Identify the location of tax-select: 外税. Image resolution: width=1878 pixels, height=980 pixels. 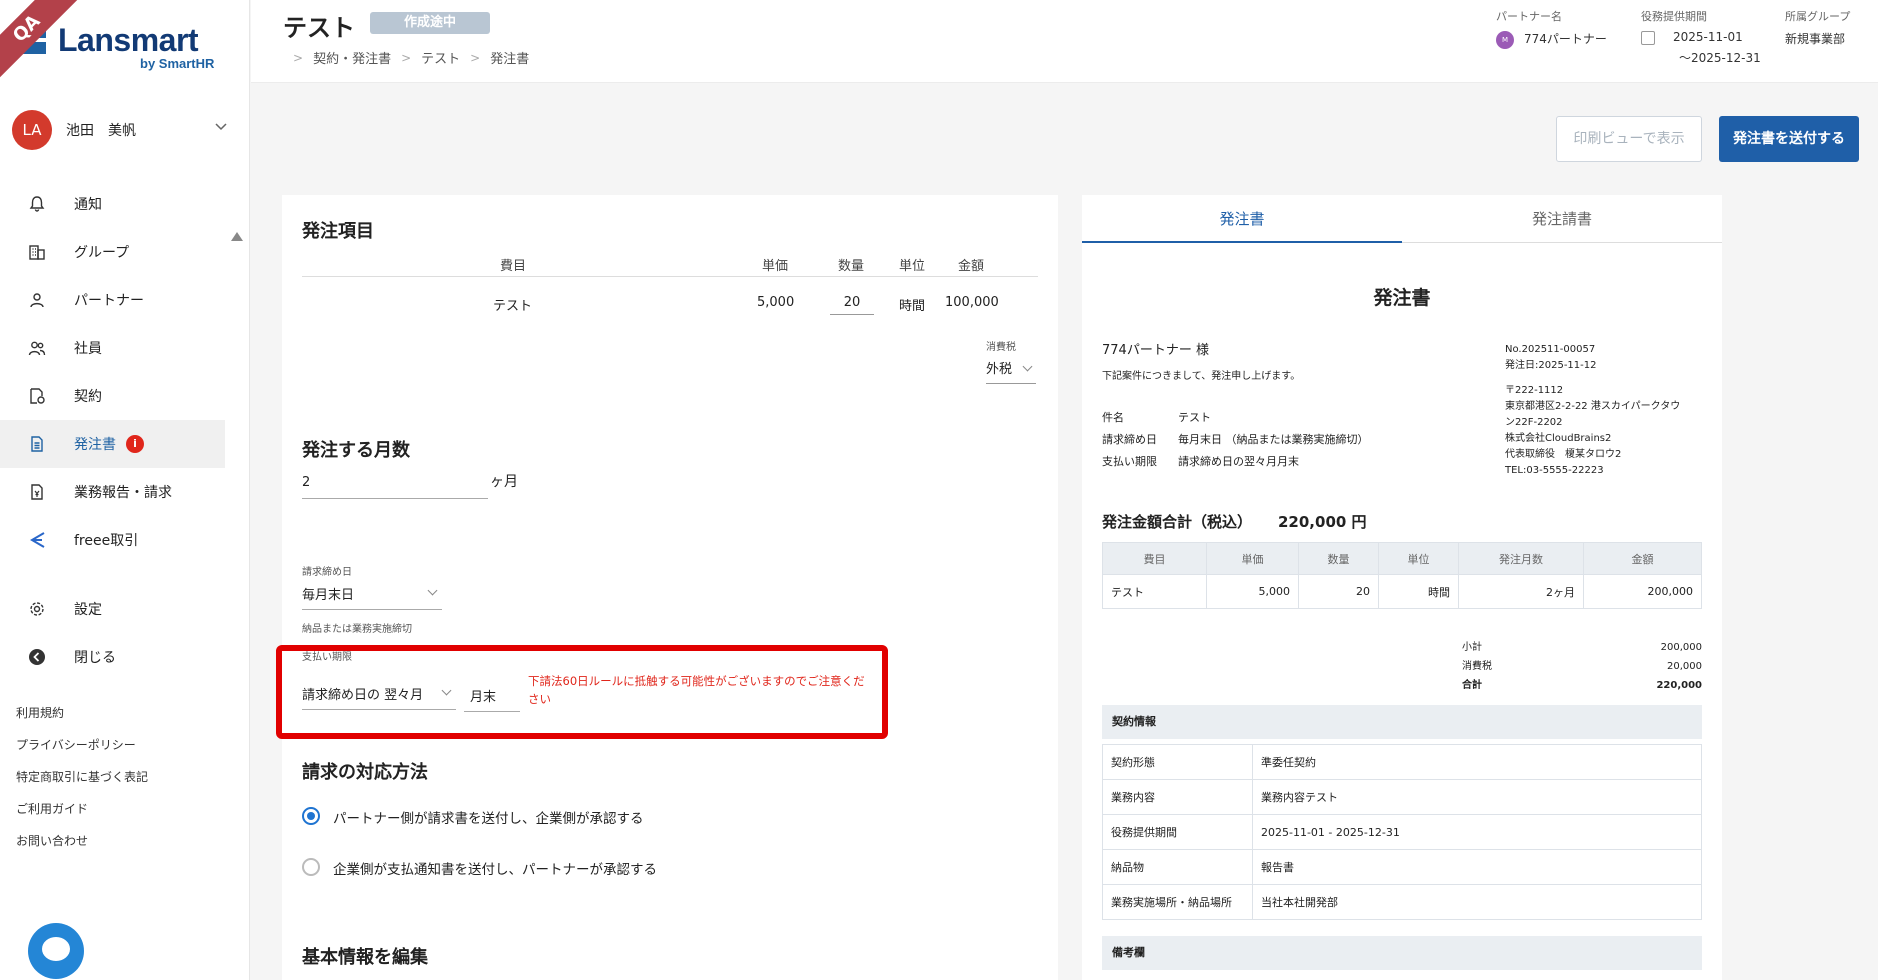
(1011, 371).